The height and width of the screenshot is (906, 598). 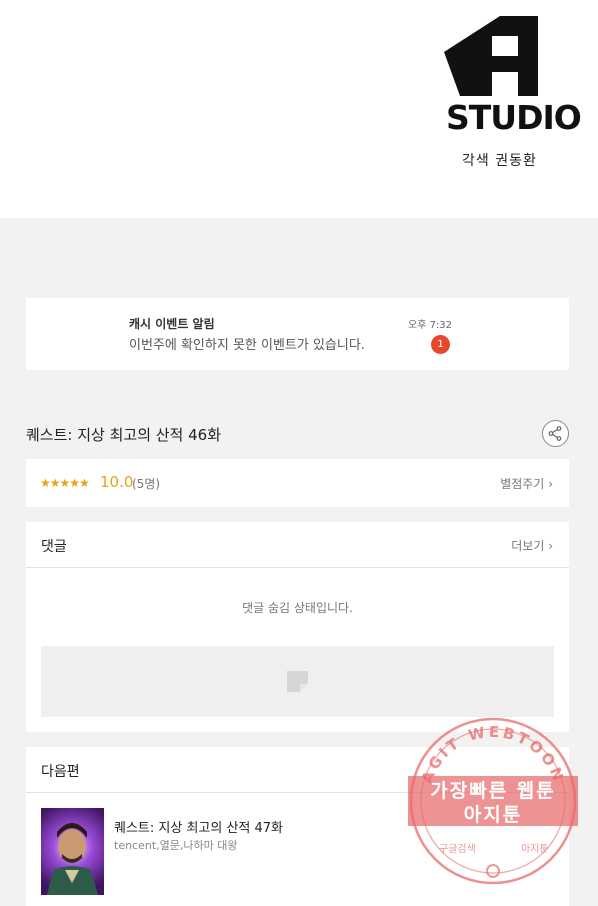 What do you see at coordinates (72, 859) in the screenshot?
I see `character-portrait-icon` at bounding box center [72, 859].